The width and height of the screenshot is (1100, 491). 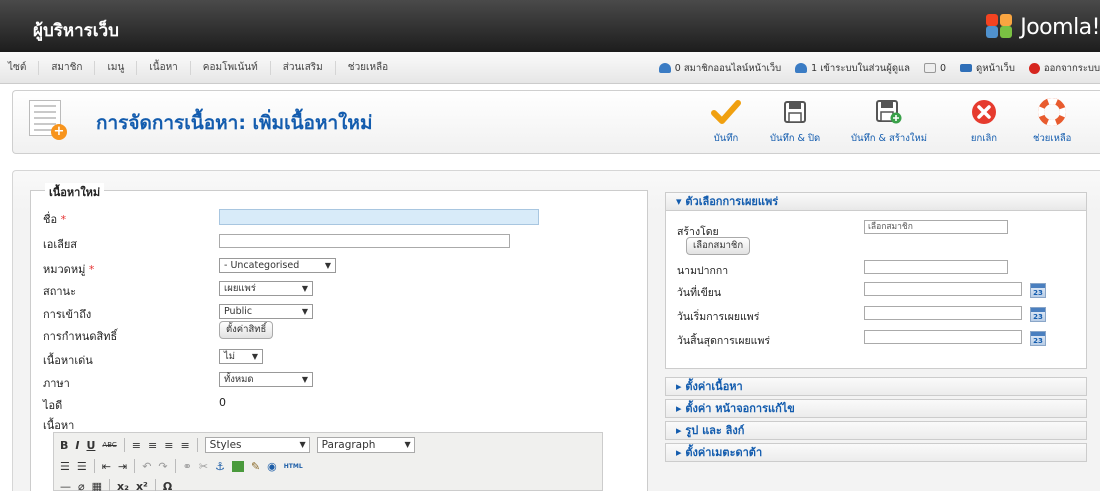 What do you see at coordinates (109, 445) in the screenshot?
I see `strikethrough-button: ABC` at bounding box center [109, 445].